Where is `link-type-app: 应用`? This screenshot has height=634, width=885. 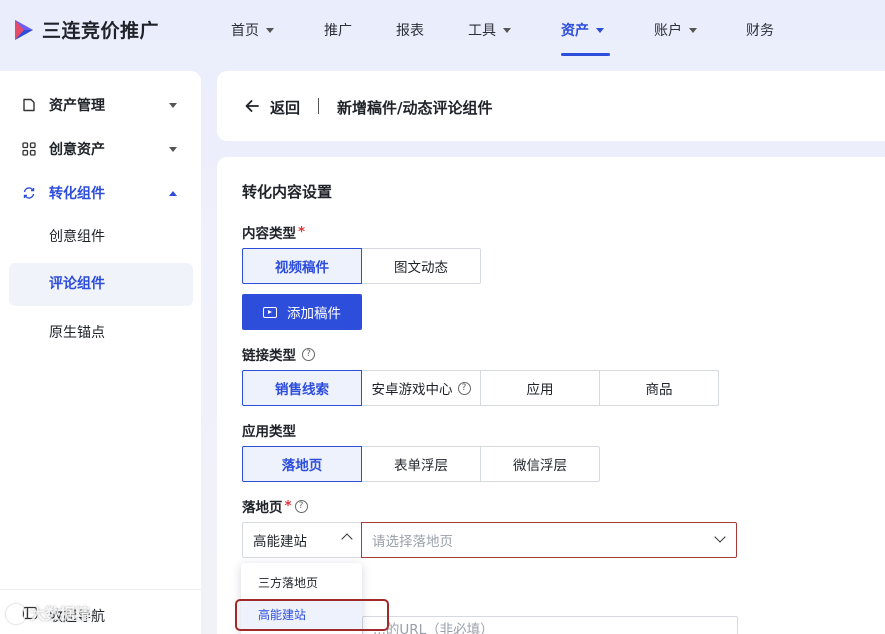 link-type-app: 应用 is located at coordinates (540, 388).